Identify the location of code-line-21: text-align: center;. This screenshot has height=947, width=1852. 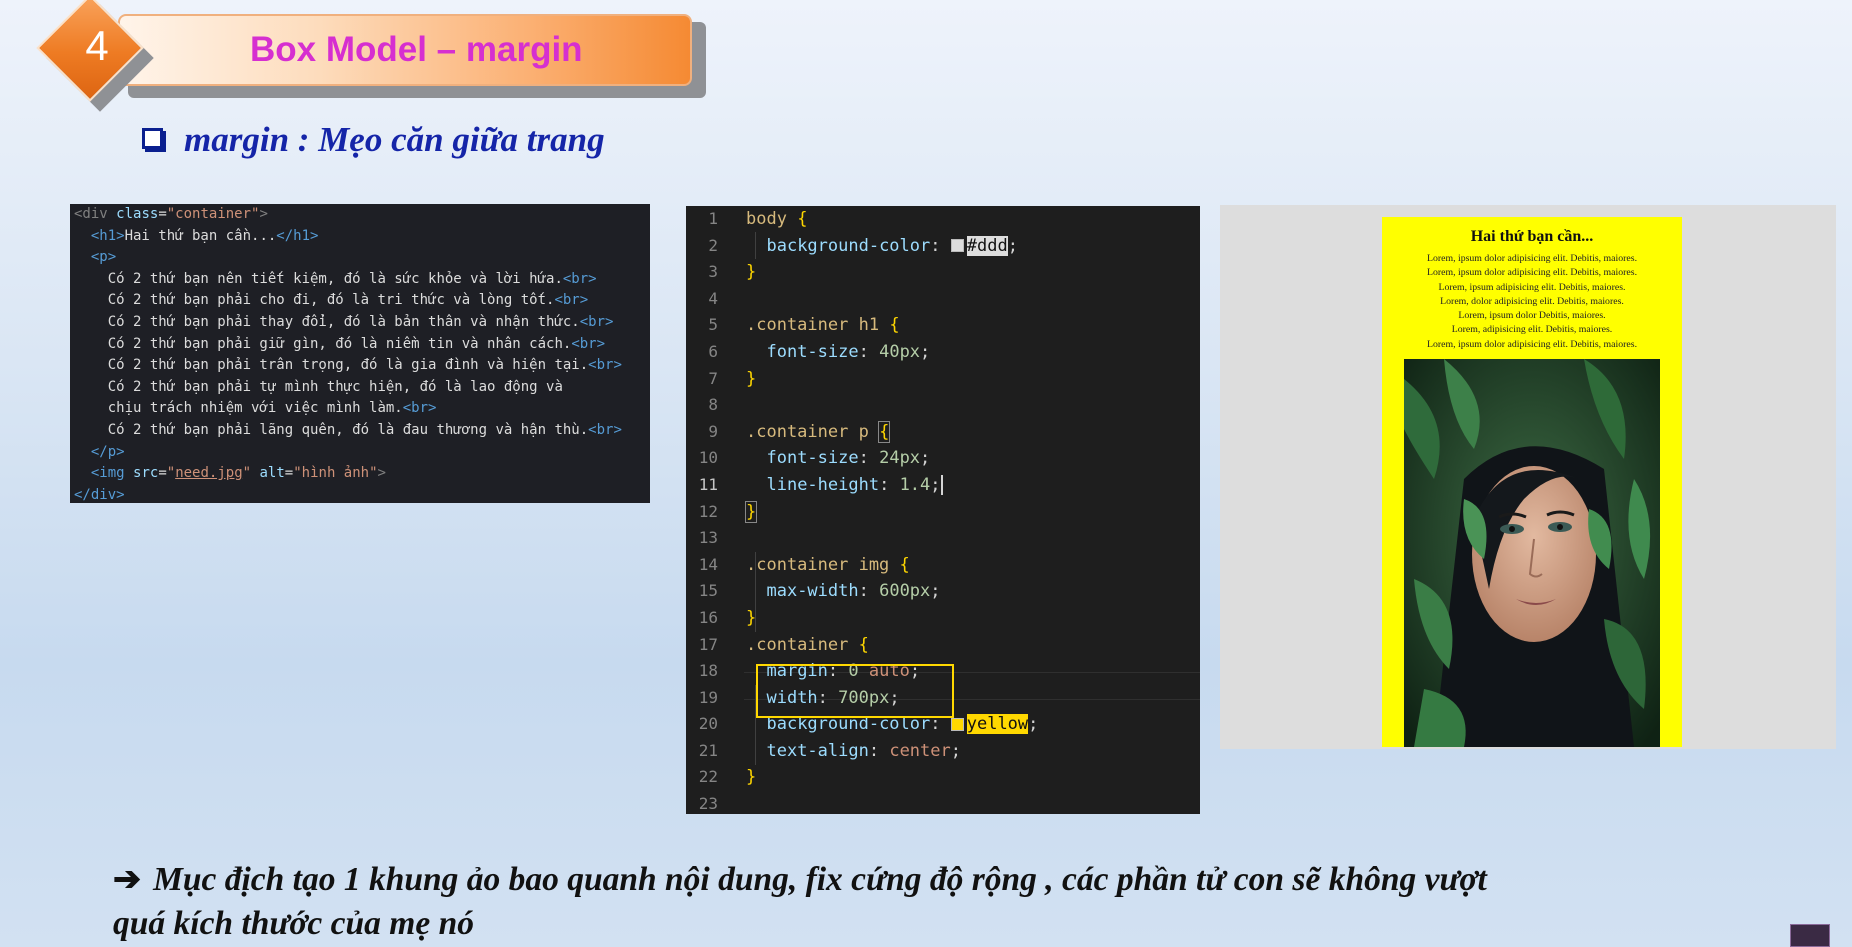
(863, 750).